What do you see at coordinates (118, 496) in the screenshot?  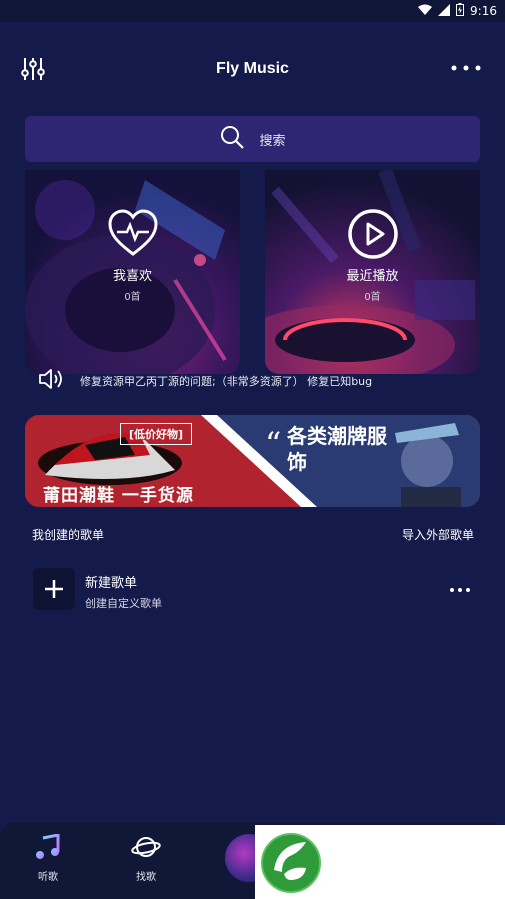 I see `banner-headline: 莆田潮鞋 一手货源` at bounding box center [118, 496].